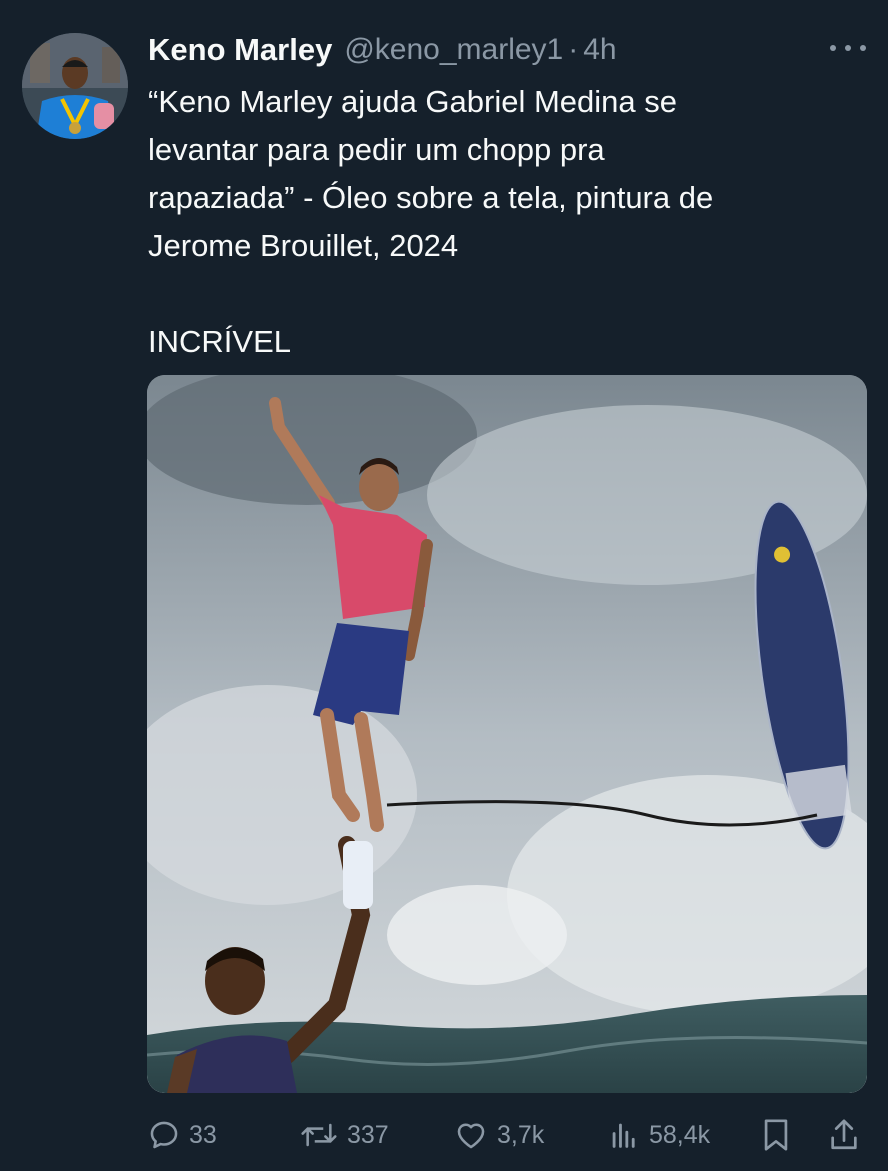 The image size is (888, 1171). What do you see at coordinates (521, 1134) in the screenshot?
I see `like-count: 3,7k` at bounding box center [521, 1134].